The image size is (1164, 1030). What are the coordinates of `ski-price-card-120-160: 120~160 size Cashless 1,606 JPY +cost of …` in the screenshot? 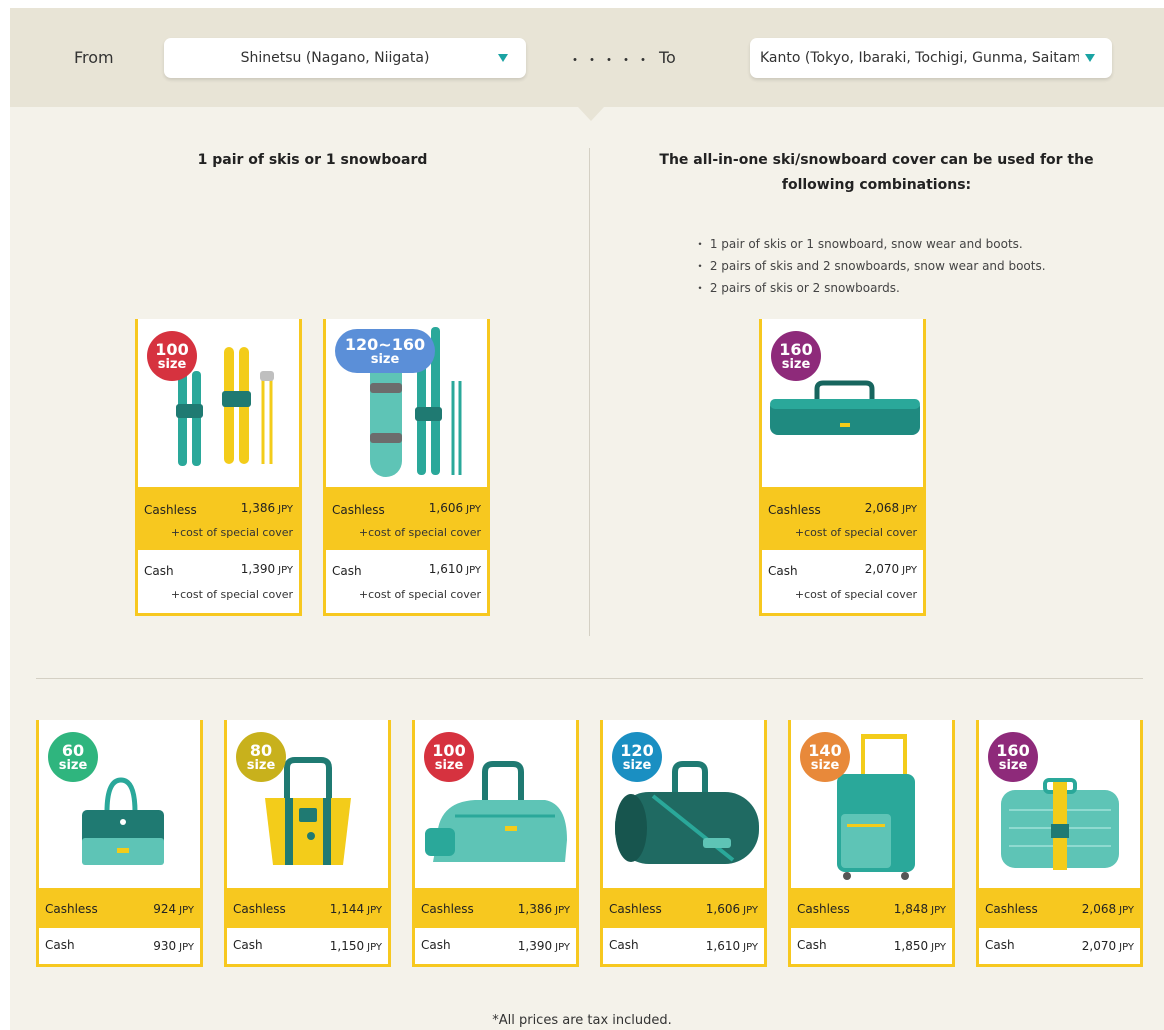 It's located at (406, 467).